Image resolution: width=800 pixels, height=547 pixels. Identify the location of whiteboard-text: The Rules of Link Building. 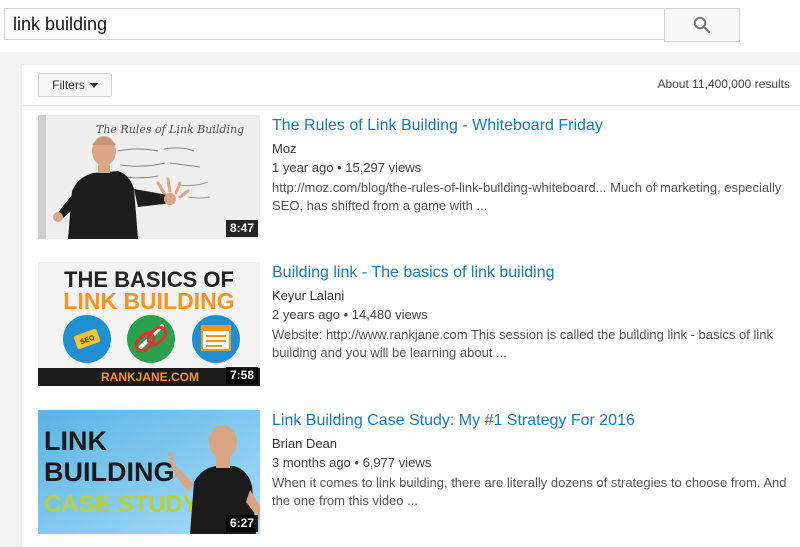
(170, 129).